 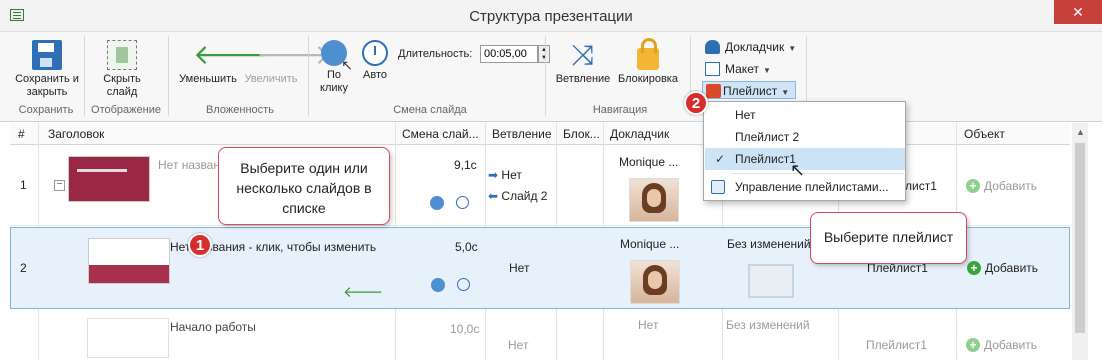 I want to click on playlist-value: Плейлист1, so click(x=896, y=345).